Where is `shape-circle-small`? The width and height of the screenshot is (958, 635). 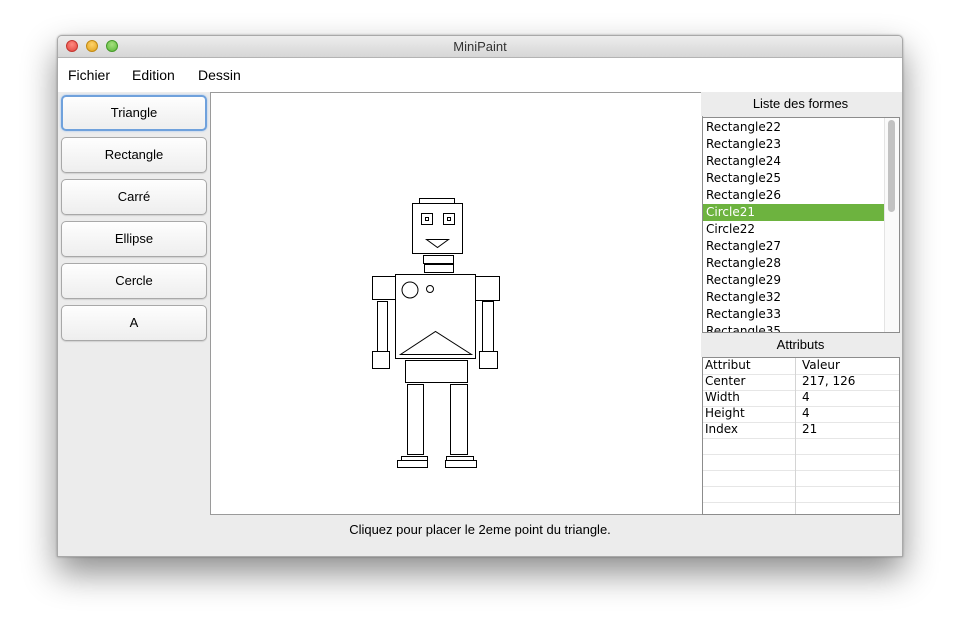
shape-circle-small is located at coordinates (430, 289).